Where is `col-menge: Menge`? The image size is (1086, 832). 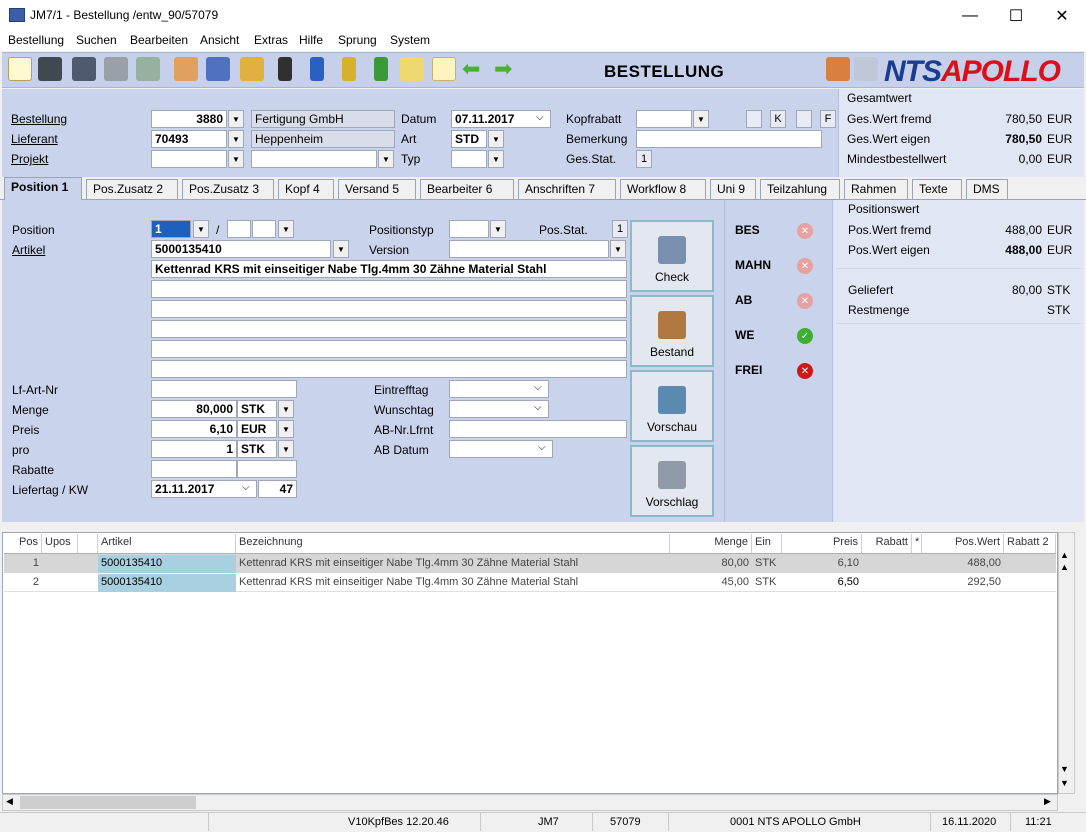 col-menge: Menge is located at coordinates (711, 543).